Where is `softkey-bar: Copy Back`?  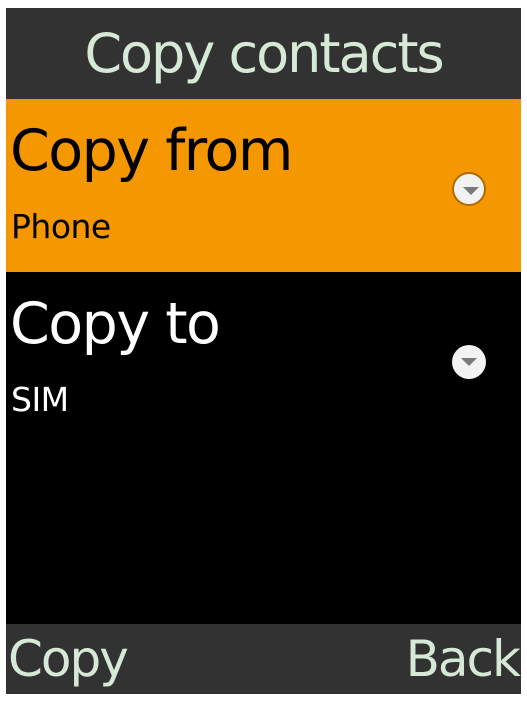
softkey-bar: Copy Back is located at coordinates (263, 659).